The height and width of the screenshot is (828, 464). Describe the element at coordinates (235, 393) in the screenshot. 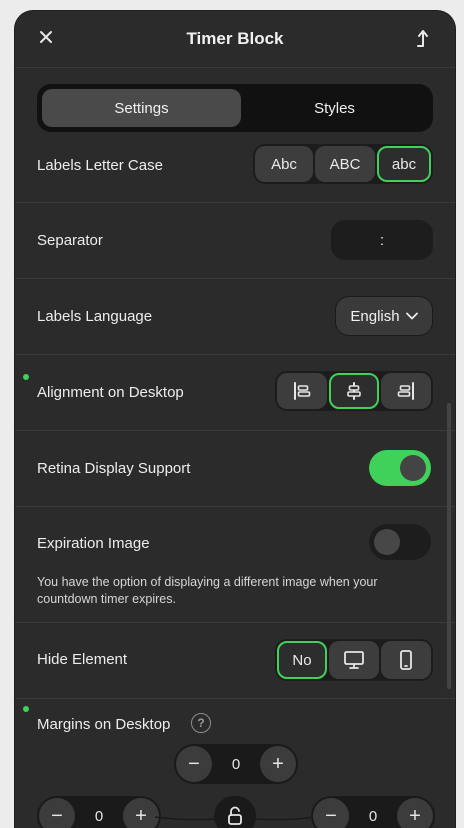

I see `row-alignment: Alignment on Desktop` at that location.